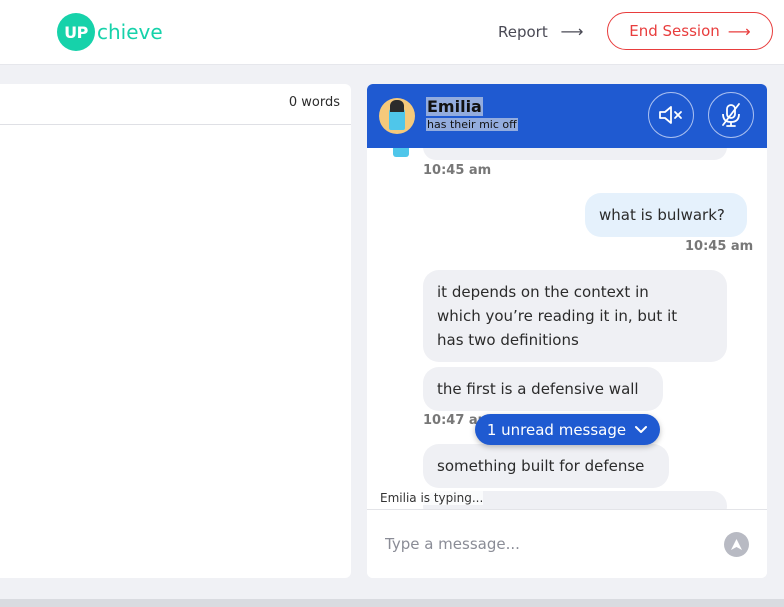 Image resolution: width=784 pixels, height=607 pixels. I want to click on message-line: has two definitions, so click(508, 340).